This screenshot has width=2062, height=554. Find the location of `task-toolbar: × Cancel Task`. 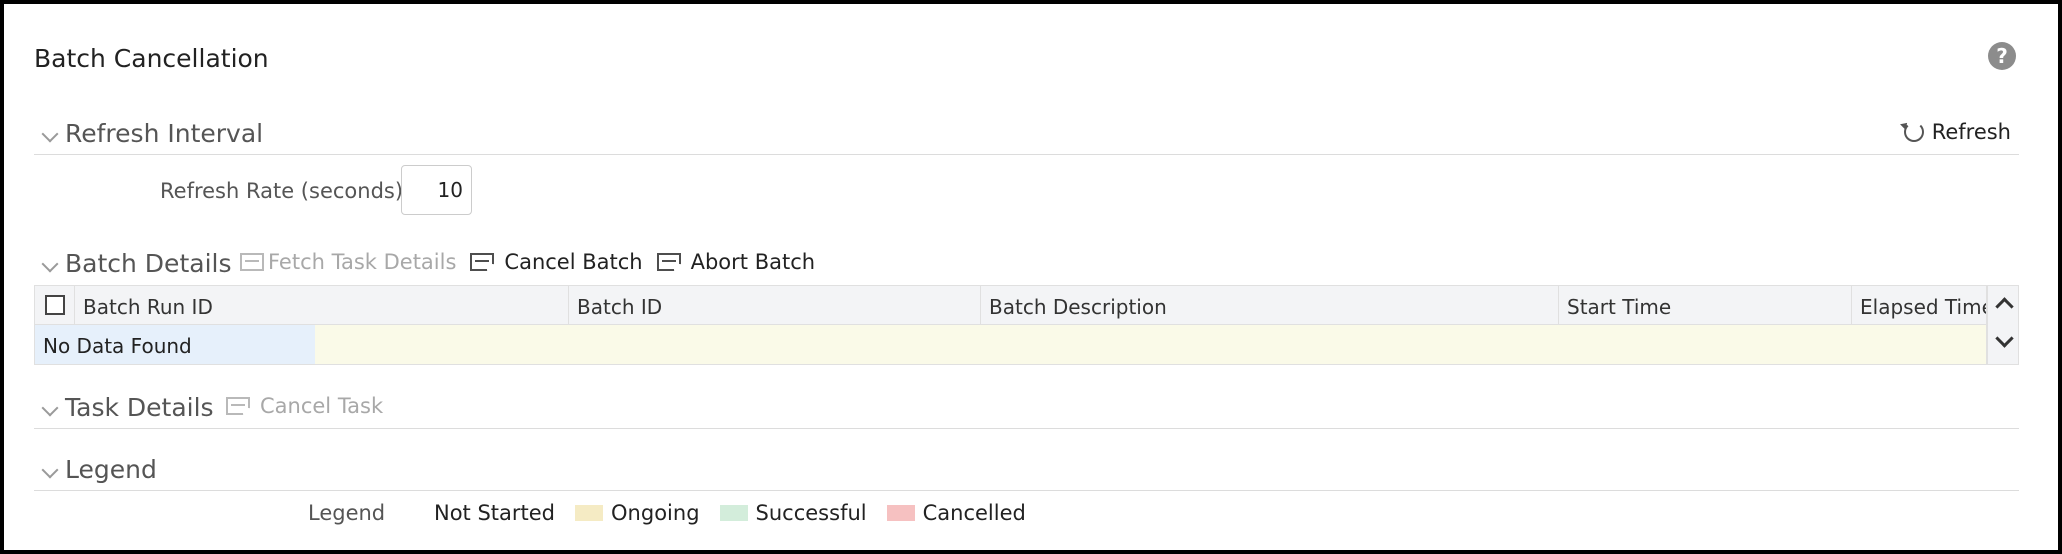

task-toolbar: × Cancel Task is located at coordinates (311, 406).